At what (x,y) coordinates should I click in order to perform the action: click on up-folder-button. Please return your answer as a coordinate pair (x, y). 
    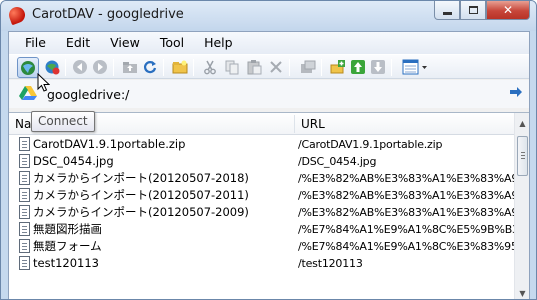
    Looking at the image, I should click on (130, 67).